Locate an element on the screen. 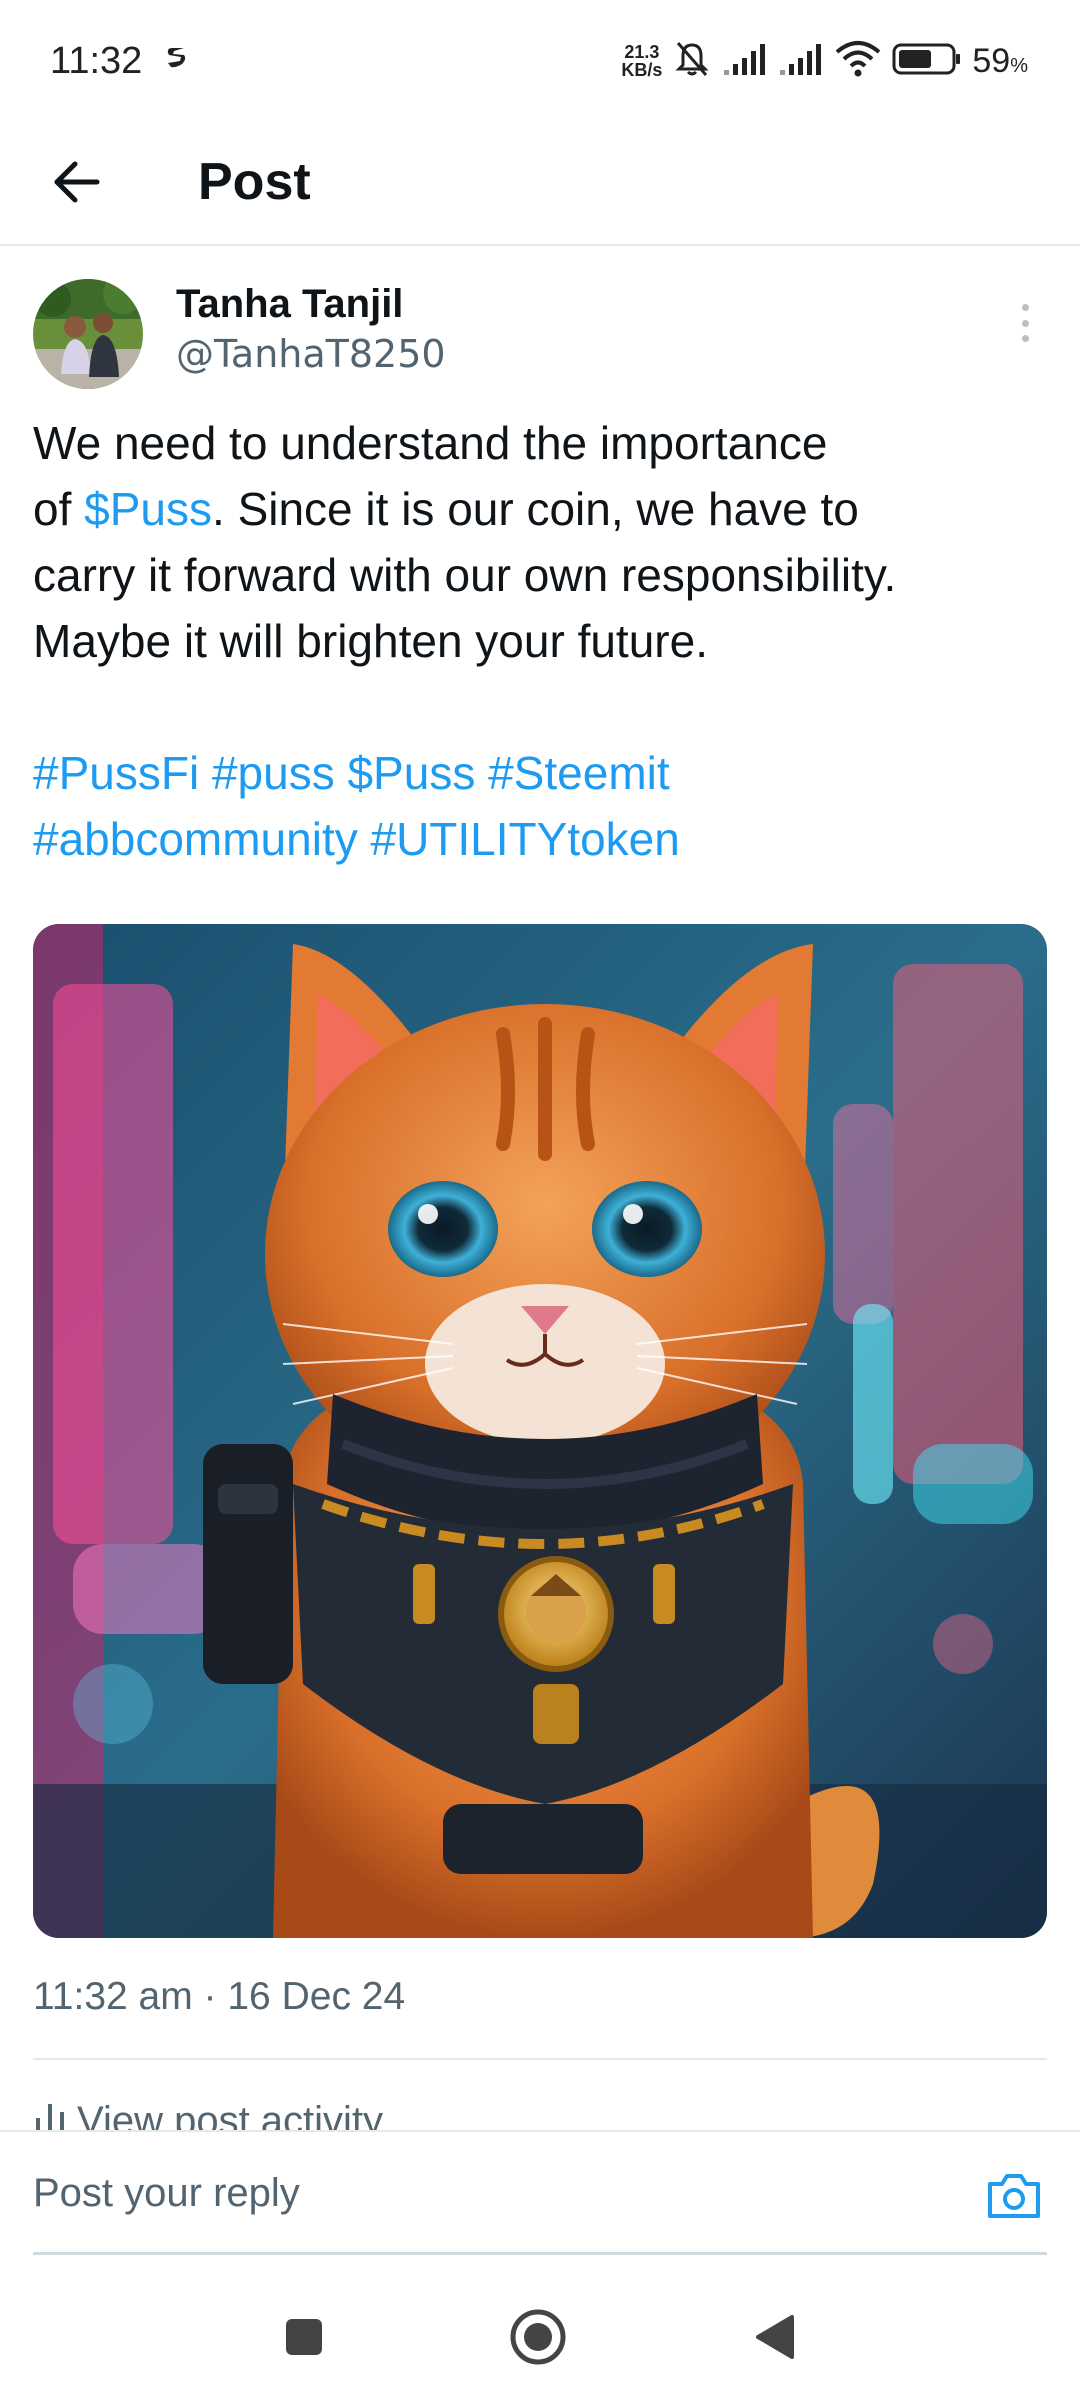 The width and height of the screenshot is (1080, 2400). post-text-line: Maybe it will brighten your future. is located at coordinates (370, 641).